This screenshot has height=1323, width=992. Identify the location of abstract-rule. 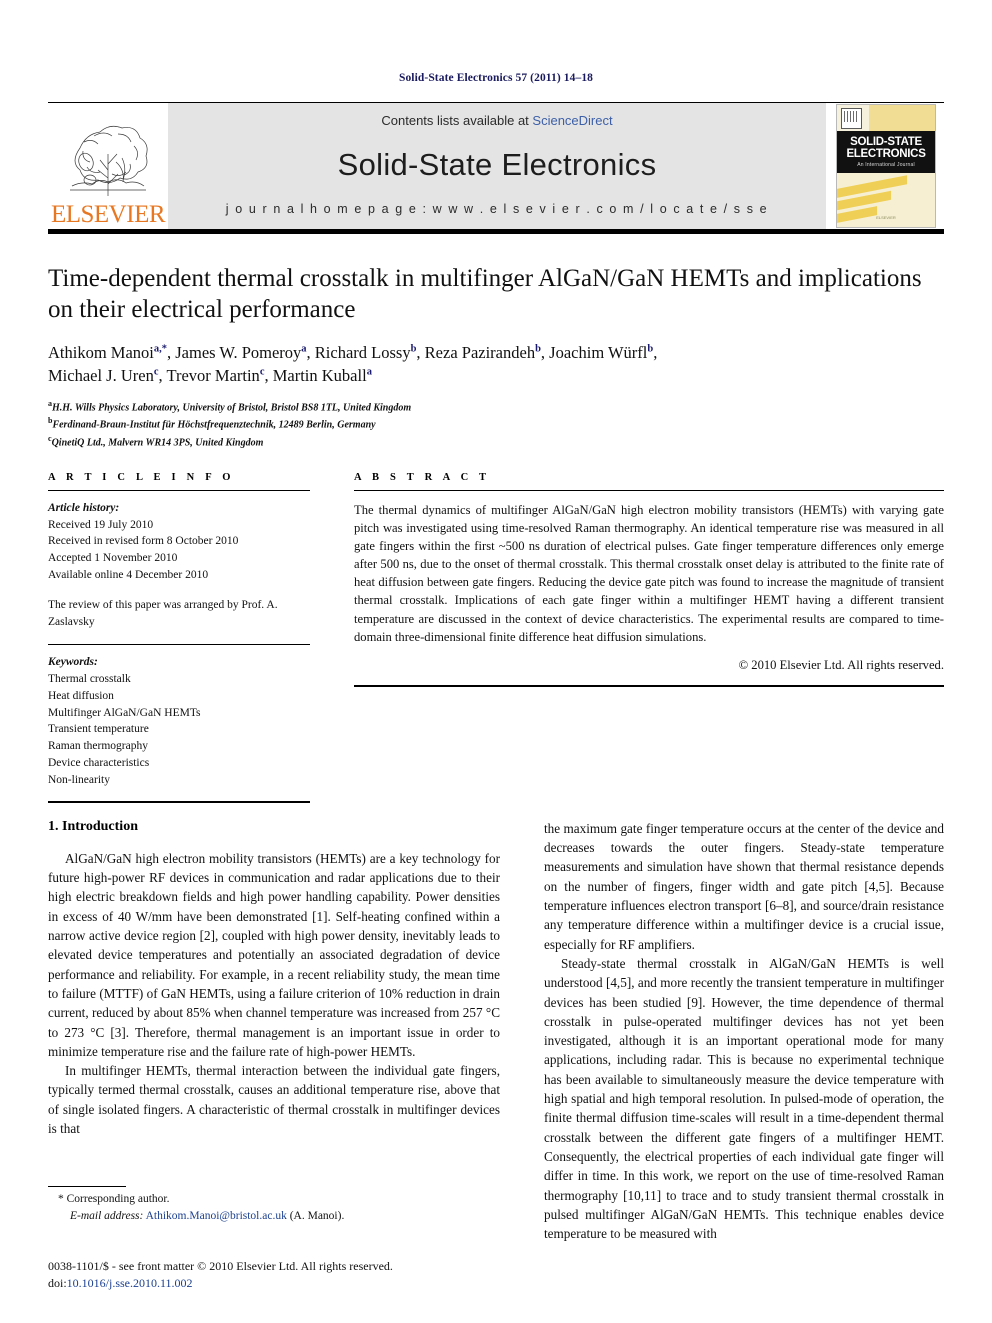
(649, 490).